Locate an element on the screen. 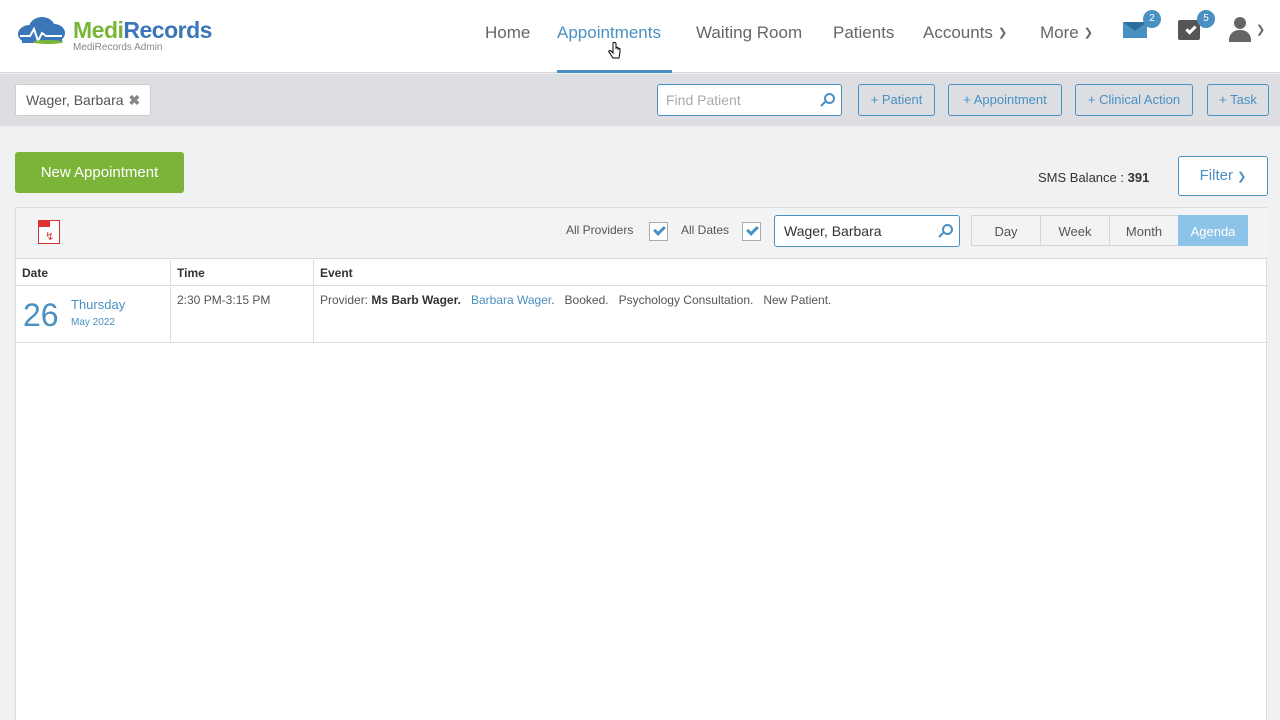  event-status: Booked. is located at coordinates (586, 300).